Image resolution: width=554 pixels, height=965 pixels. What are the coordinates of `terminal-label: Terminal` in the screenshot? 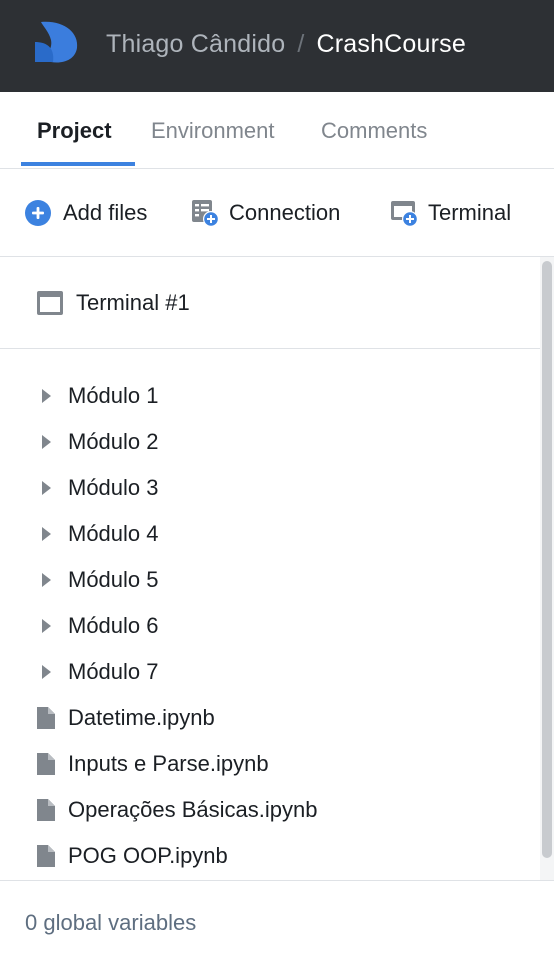 It's located at (470, 212).